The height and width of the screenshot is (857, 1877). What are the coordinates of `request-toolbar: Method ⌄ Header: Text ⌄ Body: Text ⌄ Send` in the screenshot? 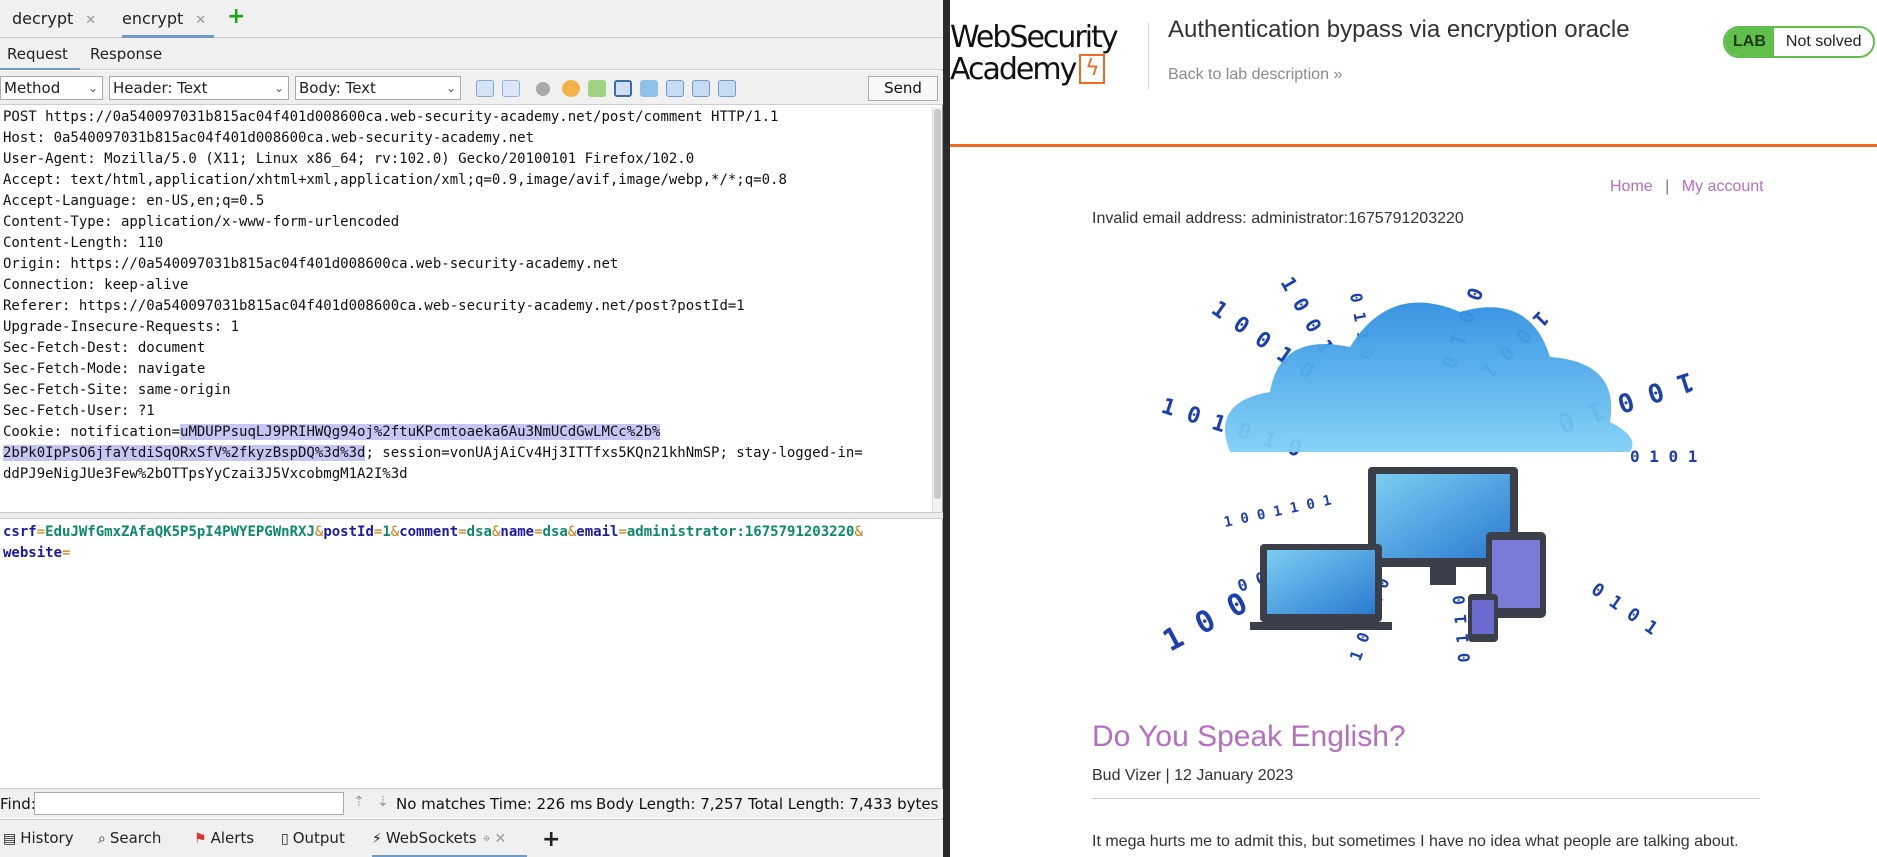 It's located at (471, 88).